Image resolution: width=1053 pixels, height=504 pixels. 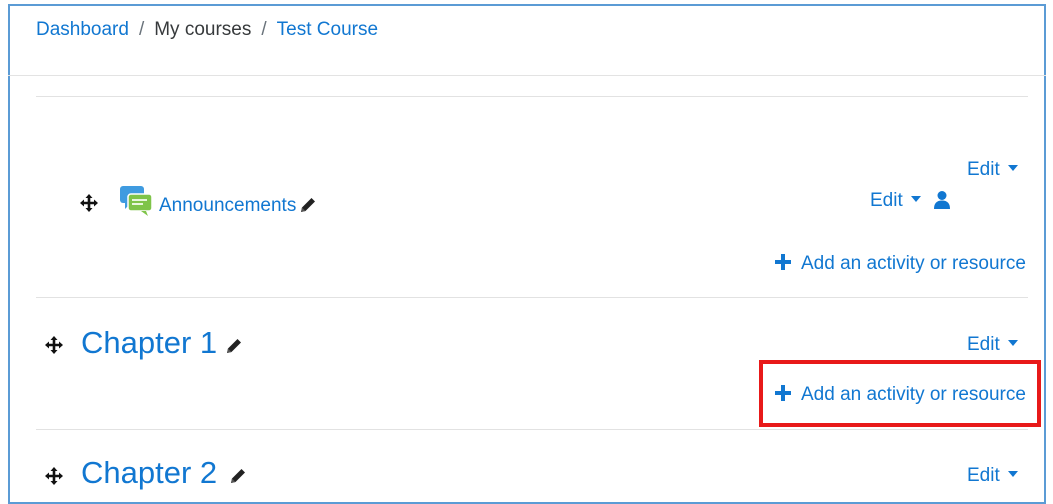 I want to click on highlight-box, so click(x=900, y=393).